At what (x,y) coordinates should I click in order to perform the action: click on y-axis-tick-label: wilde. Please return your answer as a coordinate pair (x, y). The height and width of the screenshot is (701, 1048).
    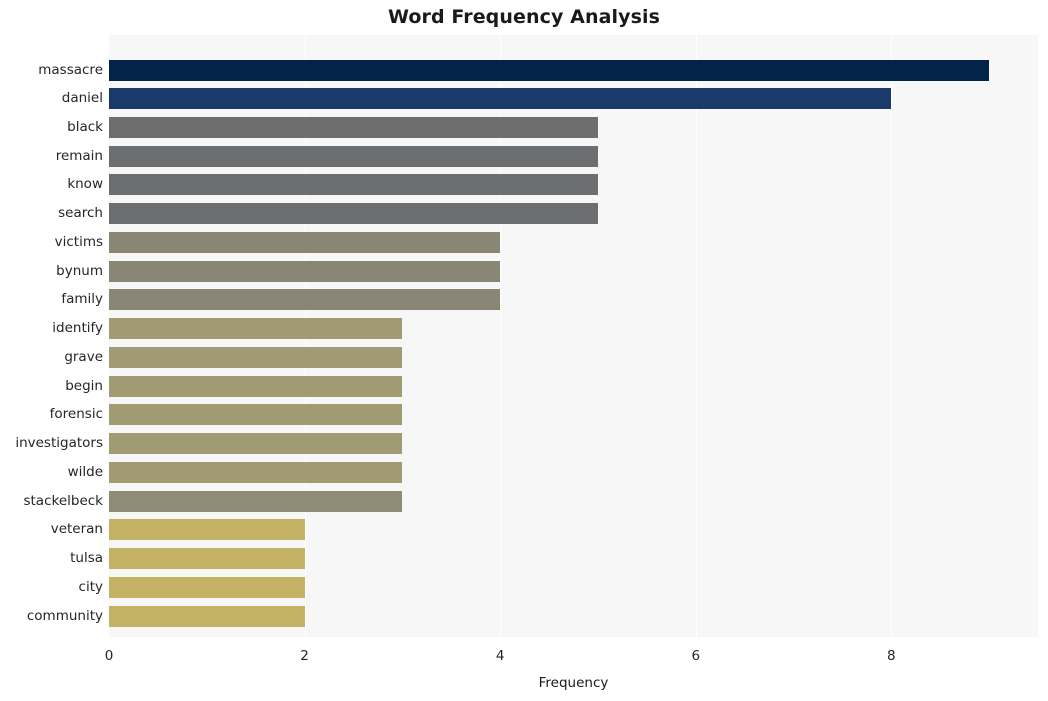
    Looking at the image, I should click on (85, 471).